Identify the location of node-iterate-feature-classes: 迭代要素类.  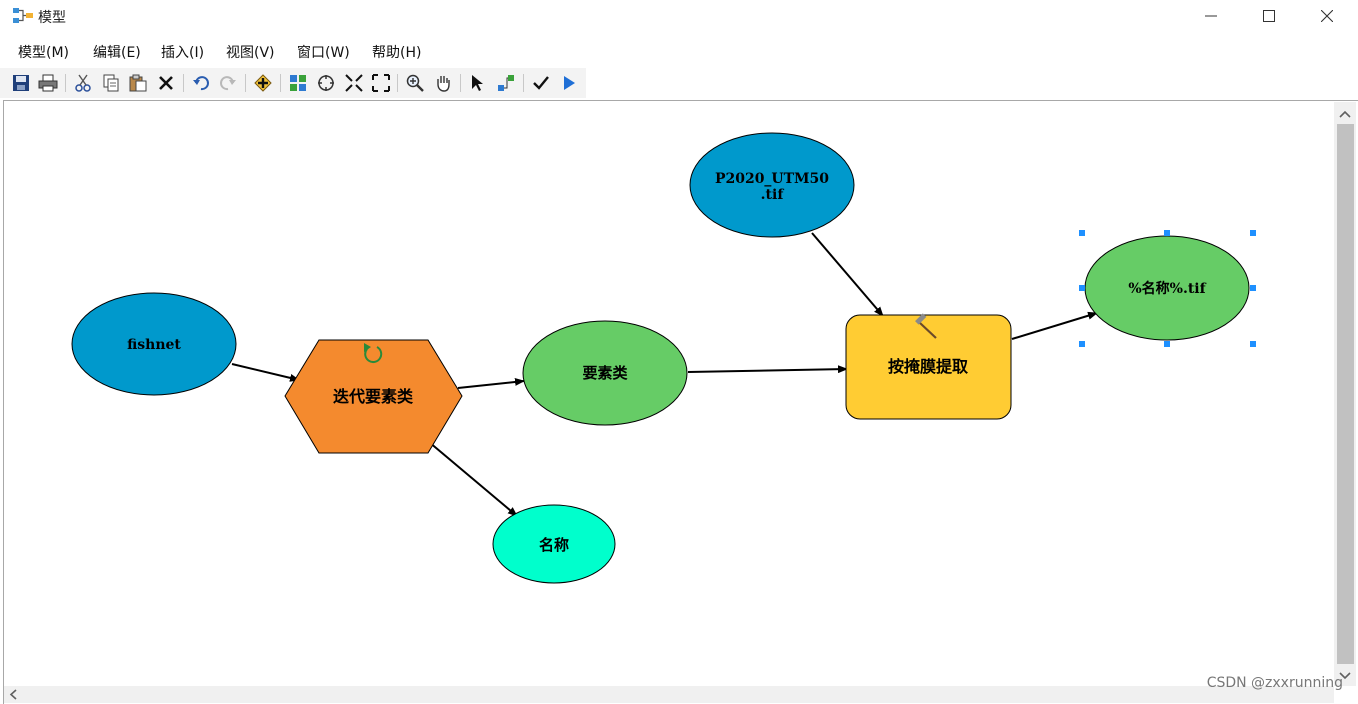
(373, 396).